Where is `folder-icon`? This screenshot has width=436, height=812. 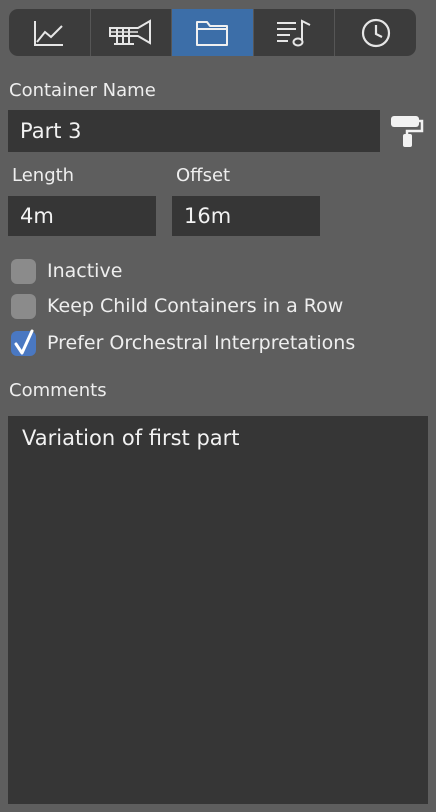
folder-icon is located at coordinates (212, 33).